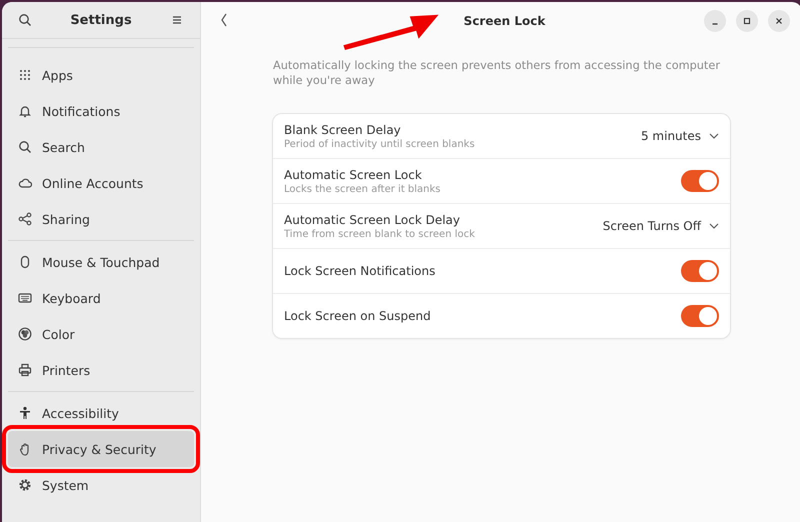 This screenshot has width=800, height=522. I want to click on sidebar-item: Keyboard, so click(101, 298).